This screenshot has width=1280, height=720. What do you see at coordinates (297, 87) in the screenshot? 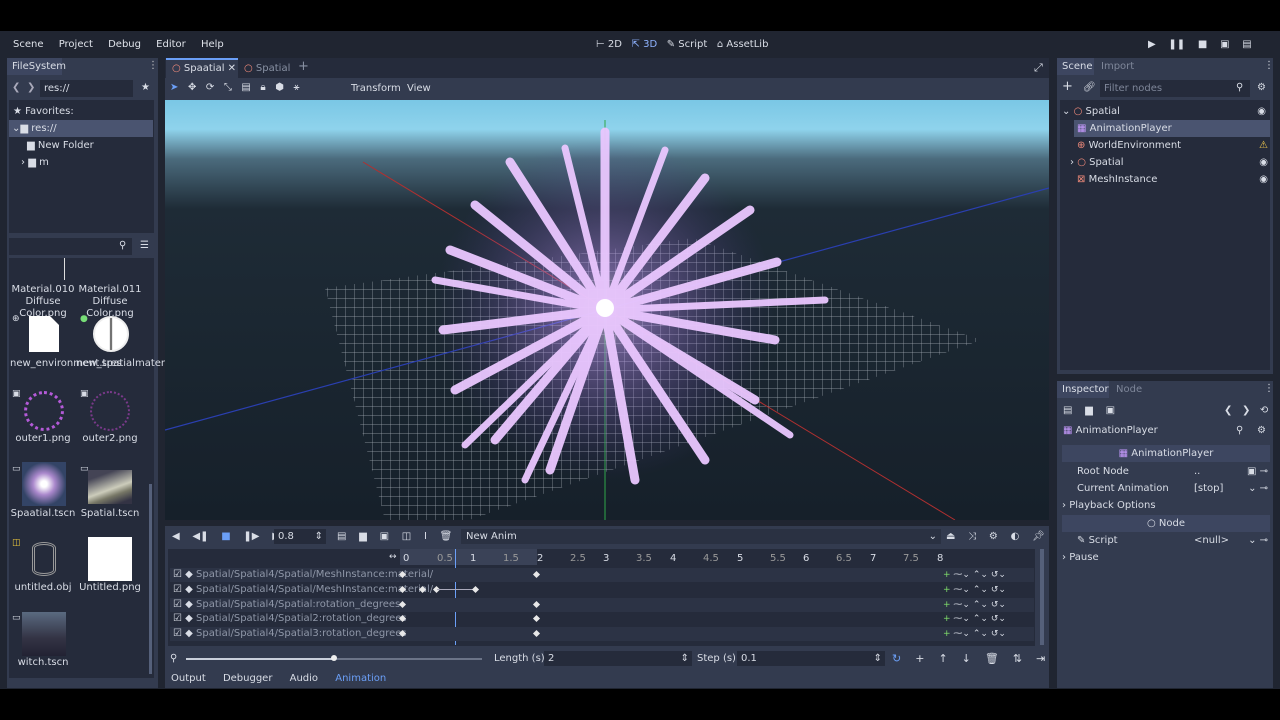
I see `local-space-icon: ⚹` at bounding box center [297, 87].